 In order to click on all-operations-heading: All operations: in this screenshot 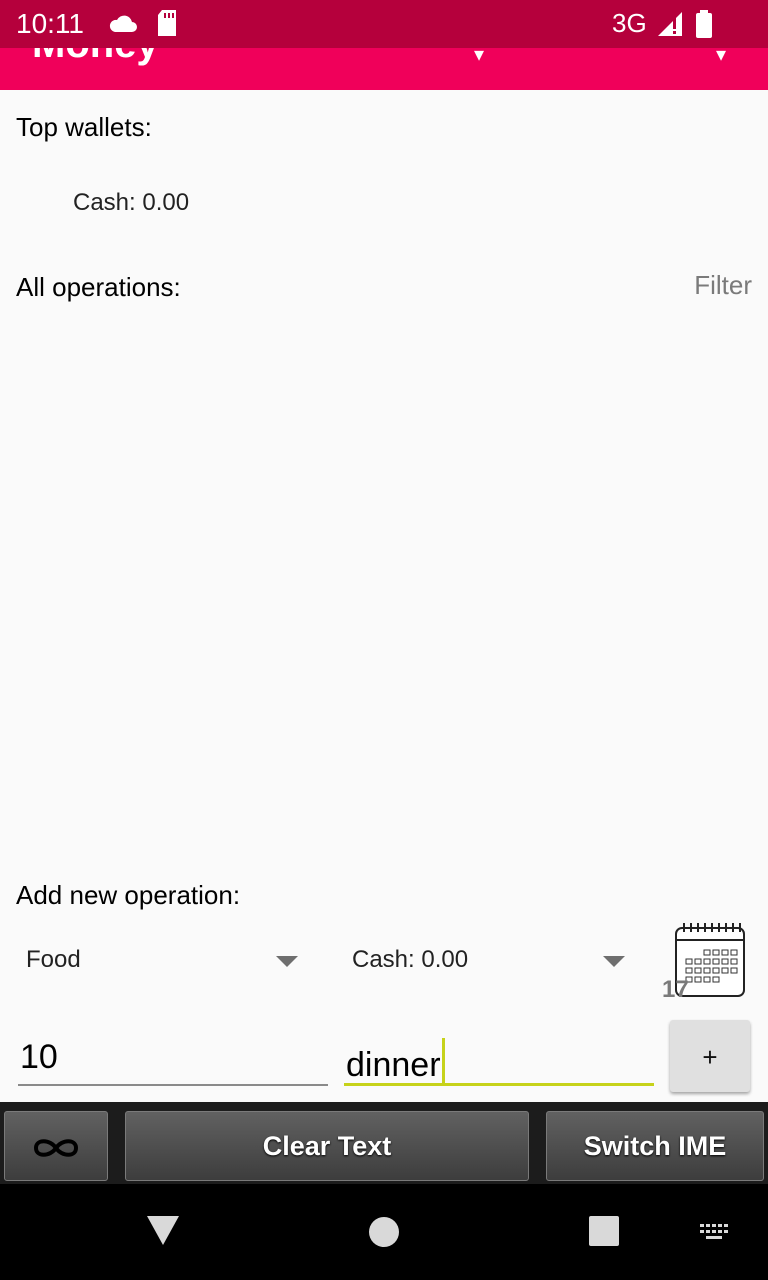, I will do `click(98, 287)`.